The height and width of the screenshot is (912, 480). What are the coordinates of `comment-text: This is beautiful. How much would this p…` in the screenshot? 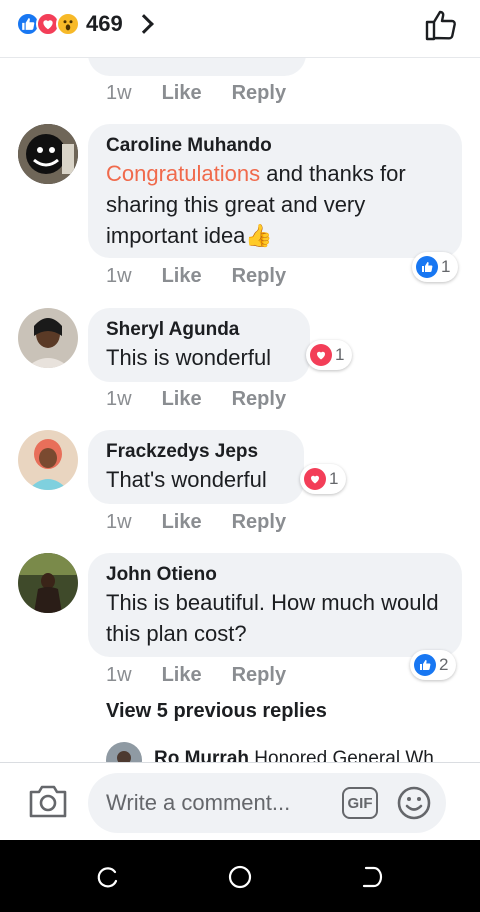 It's located at (272, 618).